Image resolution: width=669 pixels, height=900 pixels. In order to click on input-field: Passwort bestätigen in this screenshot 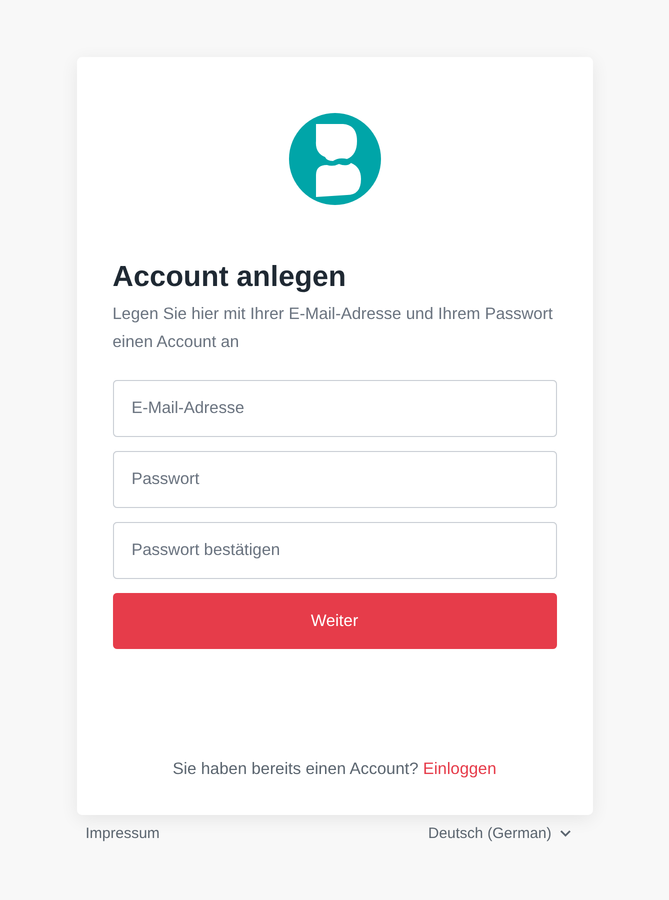, I will do `click(334, 550)`.